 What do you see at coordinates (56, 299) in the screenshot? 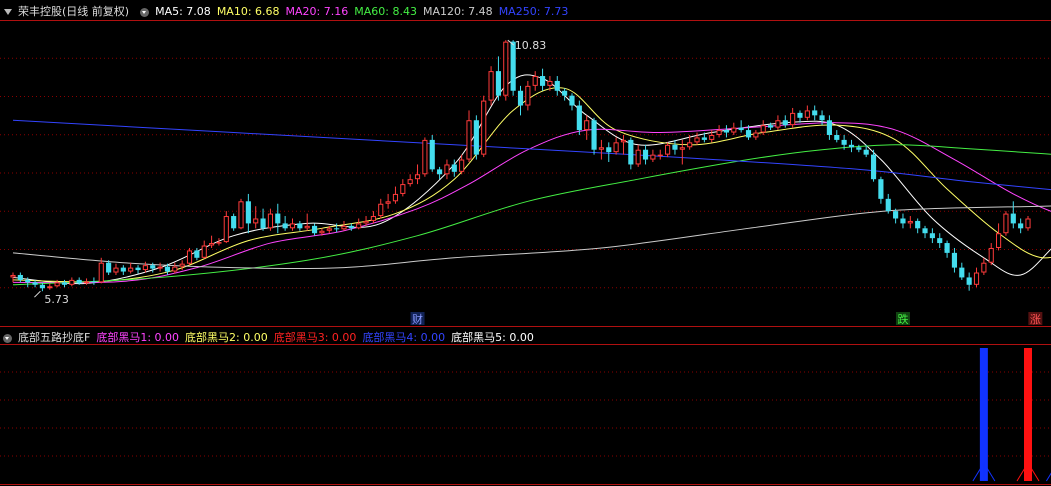
I see `low-price-label: 5.73` at bounding box center [56, 299].